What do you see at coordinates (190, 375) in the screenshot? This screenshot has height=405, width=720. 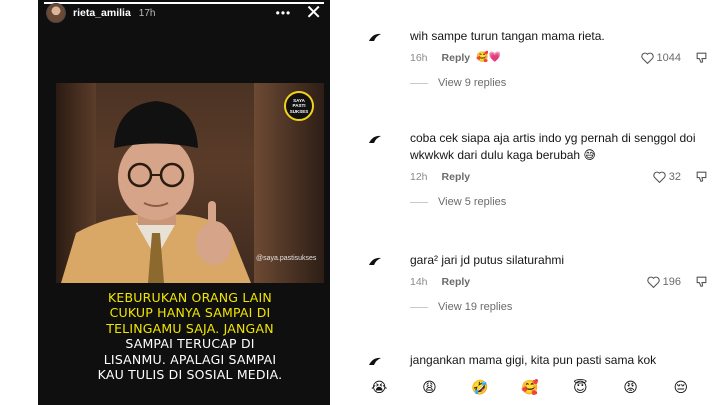 I see `quote-line: KAU TULIS DI SOSIAL MEDIA.` at bounding box center [190, 375].